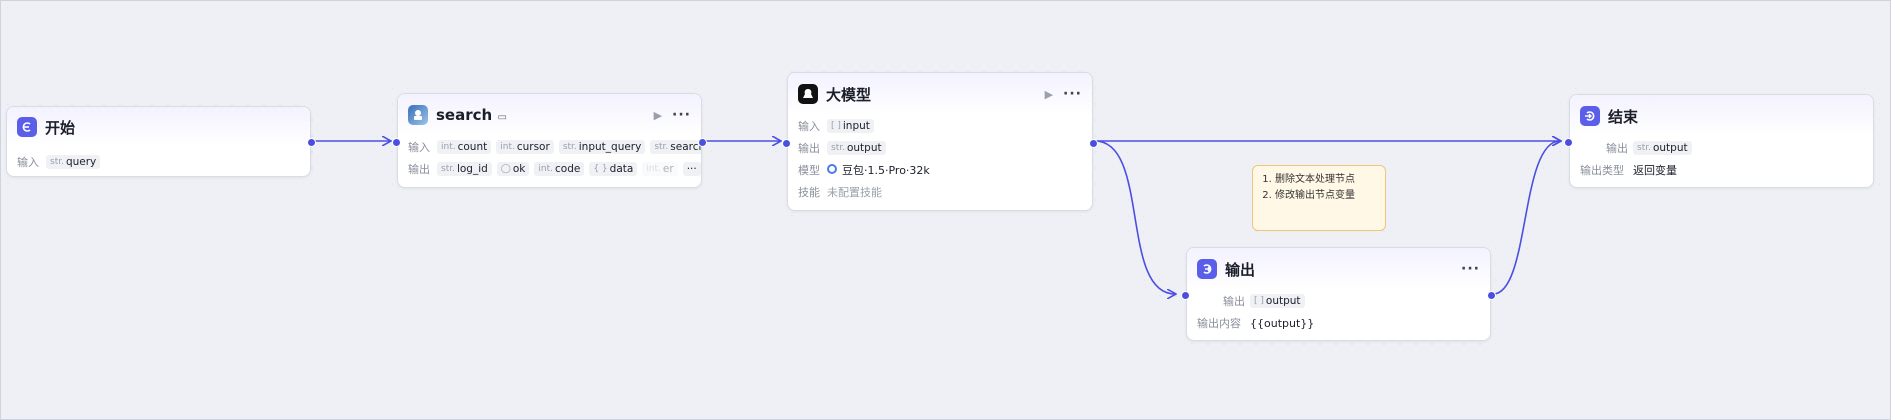  Describe the element at coordinates (809, 126) in the screenshot. I see `llm-input-label: 输入` at that location.